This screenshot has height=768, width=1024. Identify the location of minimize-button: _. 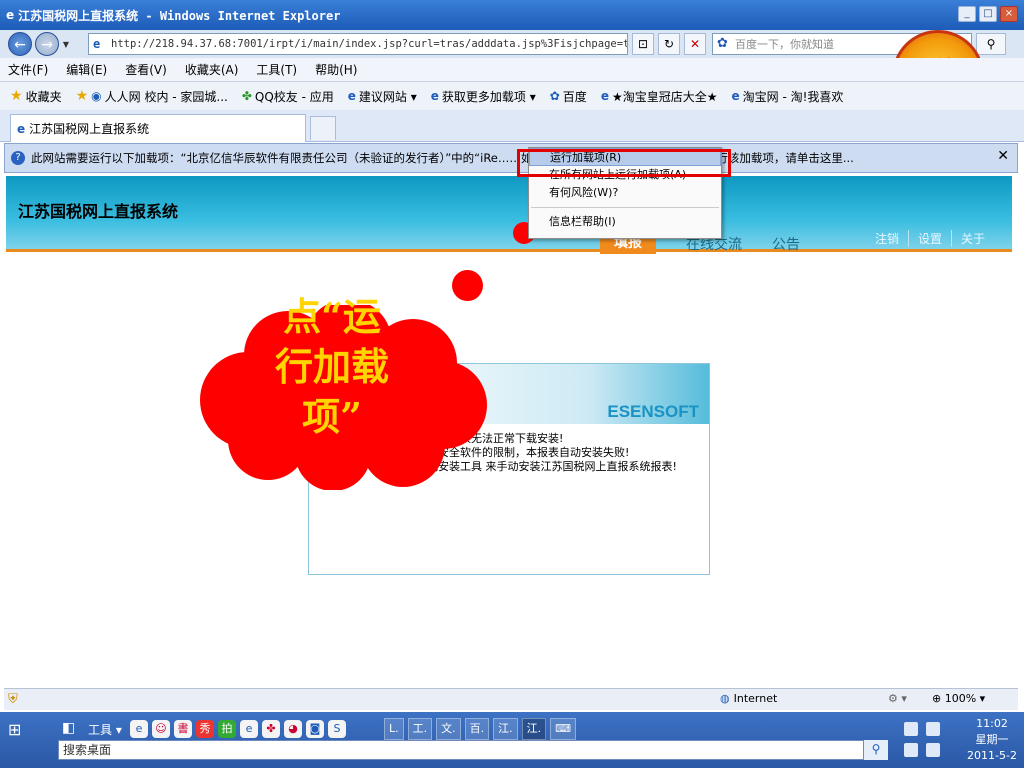
(967, 14).